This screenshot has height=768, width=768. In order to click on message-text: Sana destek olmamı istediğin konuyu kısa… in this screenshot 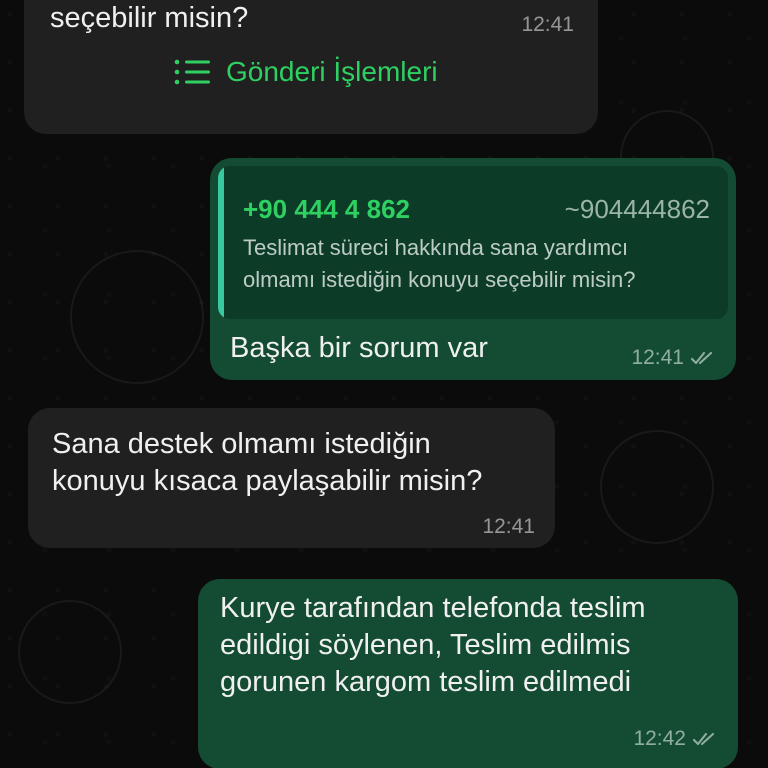, I will do `click(267, 462)`.